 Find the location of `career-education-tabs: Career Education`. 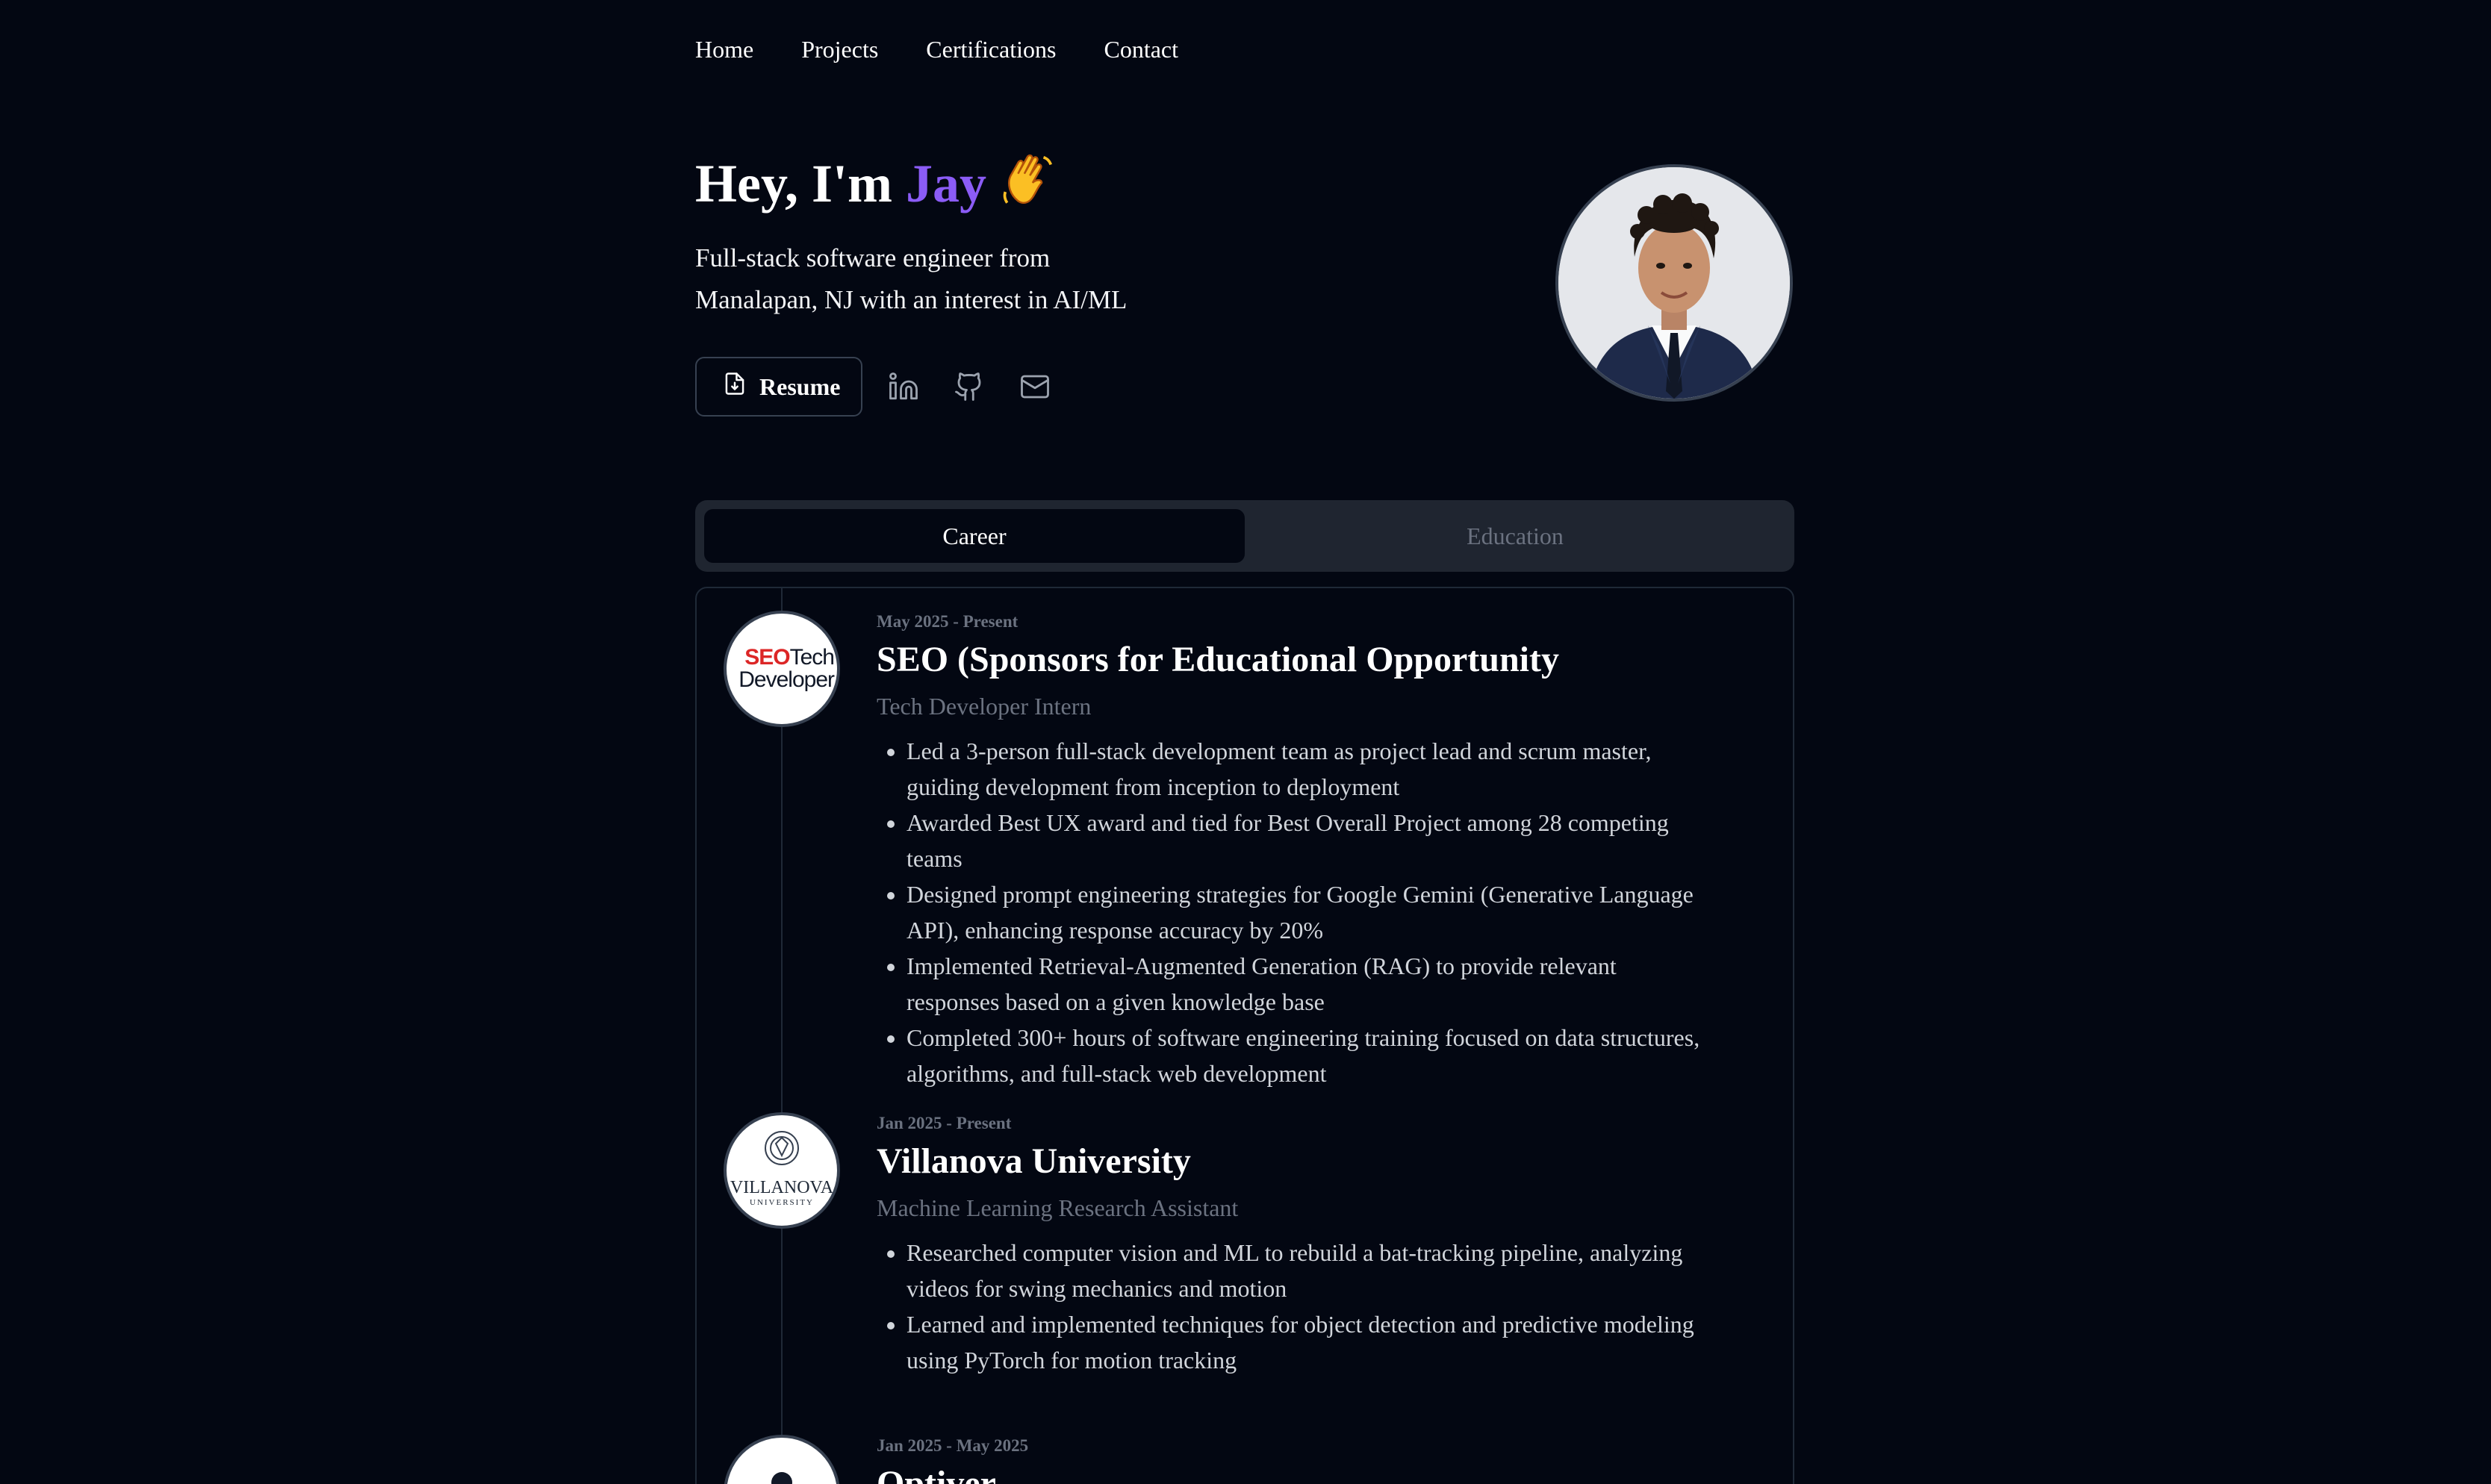

career-education-tabs: Career Education is located at coordinates (1244, 536).